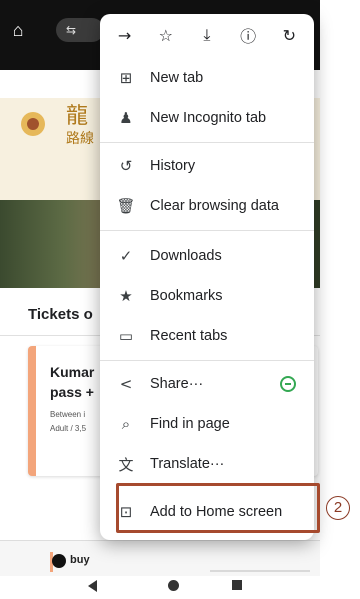  I want to click on recents-icon, so click(237, 585).